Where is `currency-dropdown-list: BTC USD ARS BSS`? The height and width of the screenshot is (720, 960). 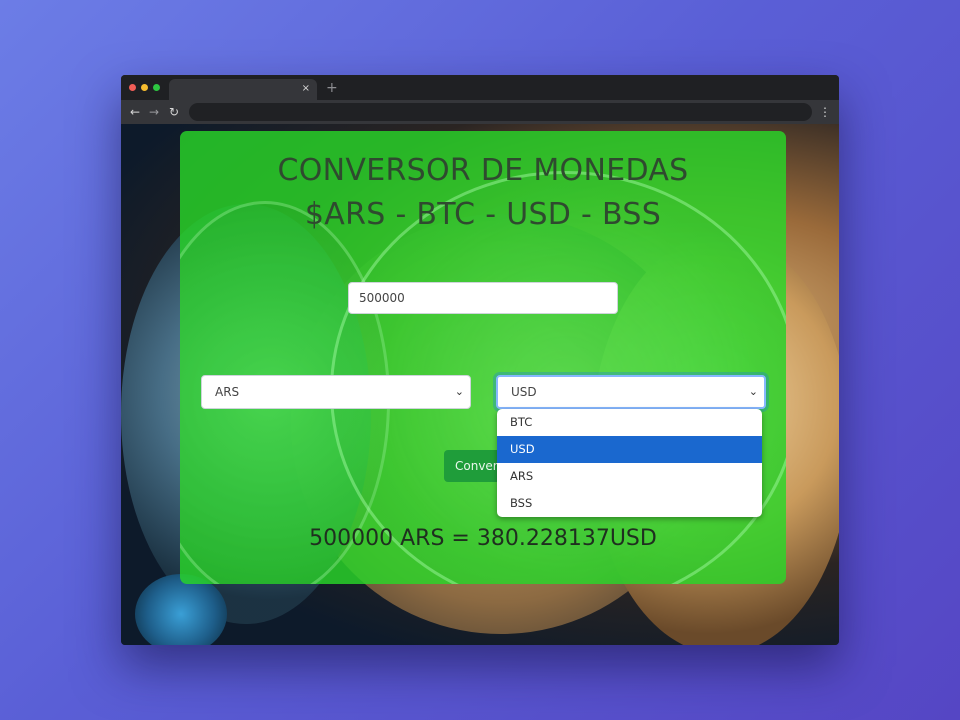
currency-dropdown-list: BTC USD ARS BSS is located at coordinates (629, 463).